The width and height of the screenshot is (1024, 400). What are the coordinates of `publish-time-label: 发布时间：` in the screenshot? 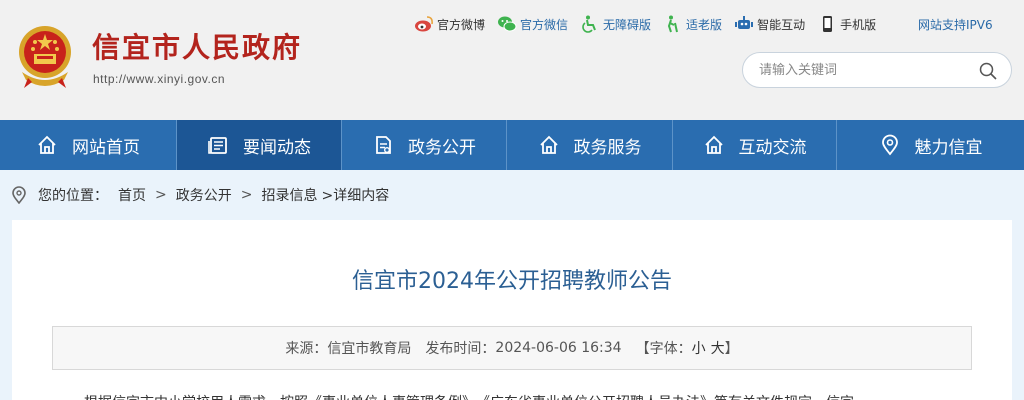 It's located at (460, 349).